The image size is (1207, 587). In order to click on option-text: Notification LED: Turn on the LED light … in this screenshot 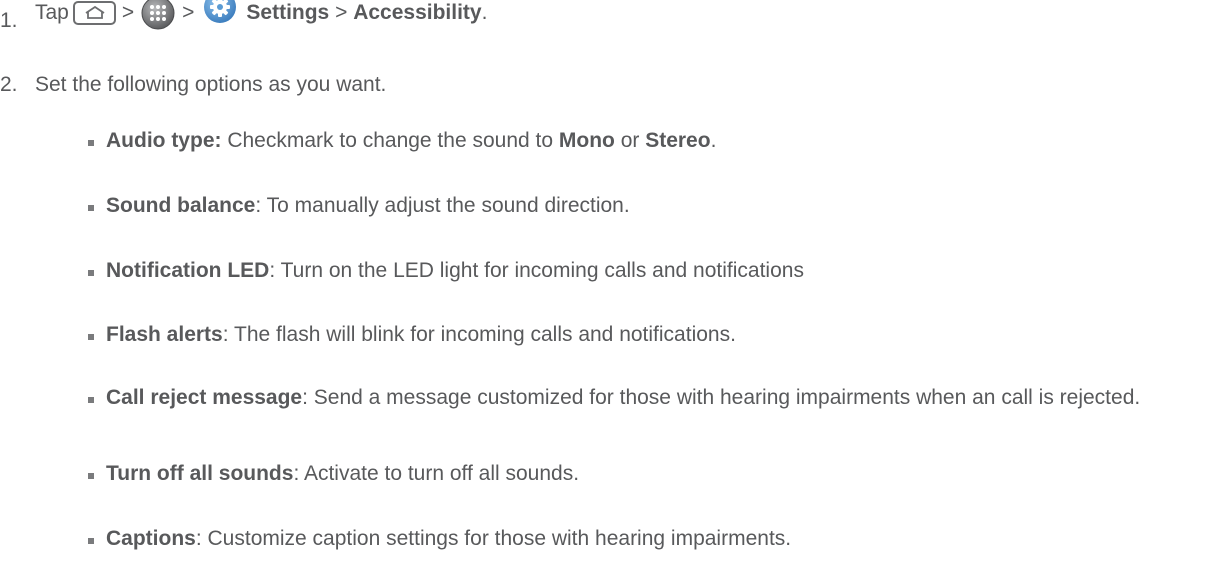, I will do `click(646, 271)`.